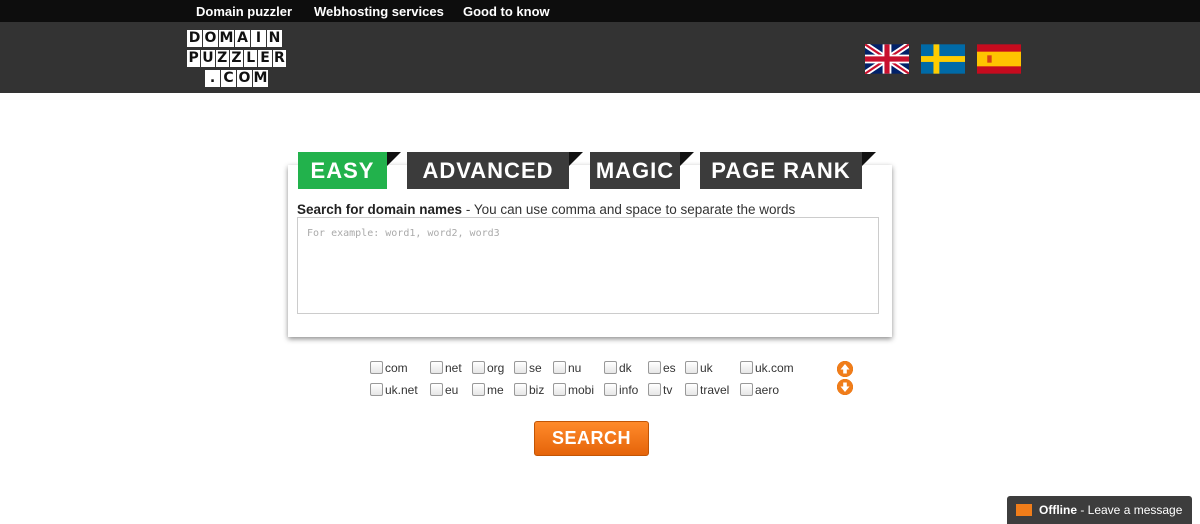  I want to click on tld-label: biz, so click(537, 390).